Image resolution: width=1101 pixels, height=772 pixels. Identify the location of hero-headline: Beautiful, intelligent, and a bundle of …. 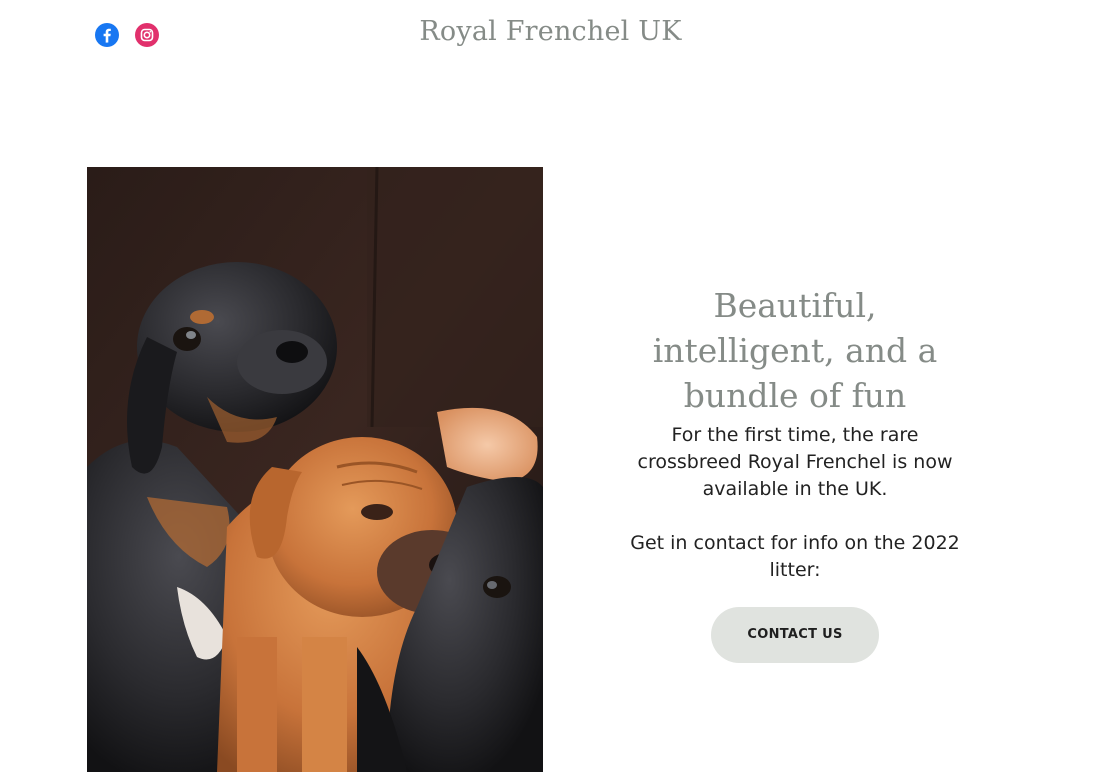
(795, 350).